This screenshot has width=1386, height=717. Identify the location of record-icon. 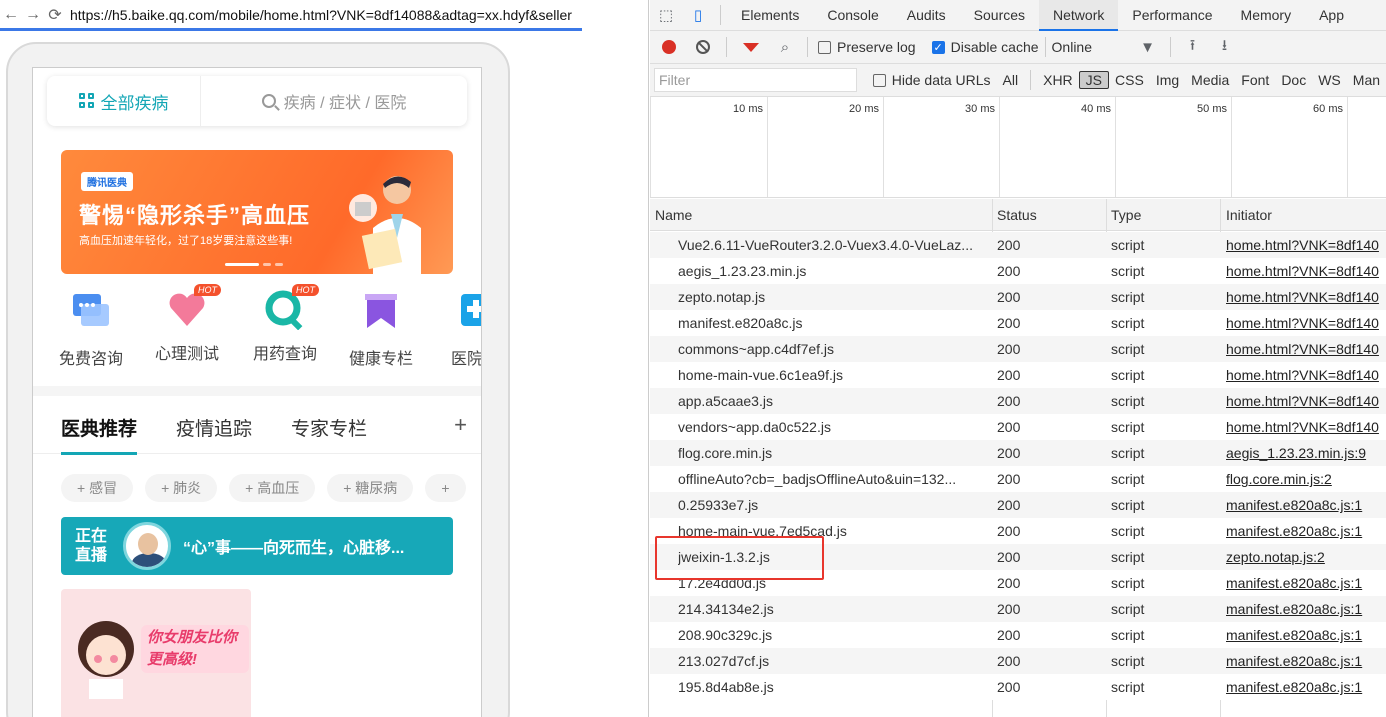
(669, 47).